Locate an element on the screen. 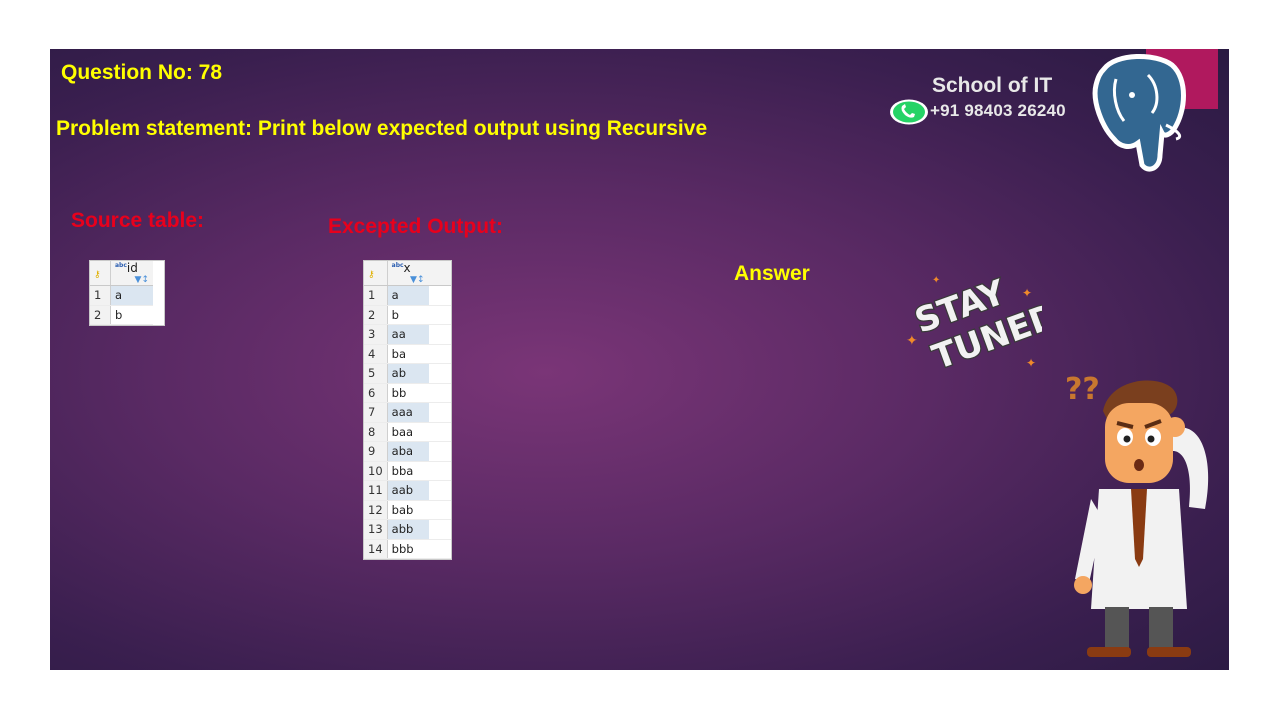 The height and width of the screenshot is (720, 1280). stay-tuned-sticker: STAY TUNED ✦ ✦ ✦ ✦ is located at coordinates (974, 325).